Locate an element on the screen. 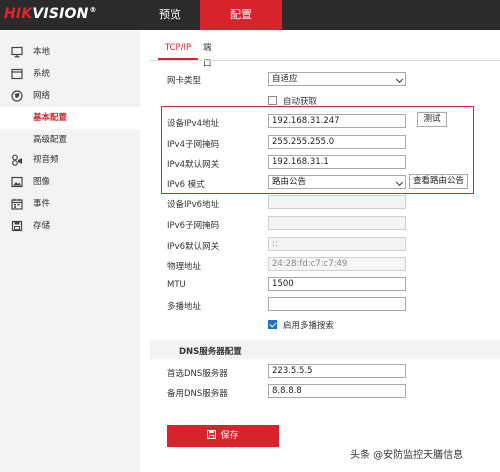  audio-video-icon is located at coordinates (17, 160).